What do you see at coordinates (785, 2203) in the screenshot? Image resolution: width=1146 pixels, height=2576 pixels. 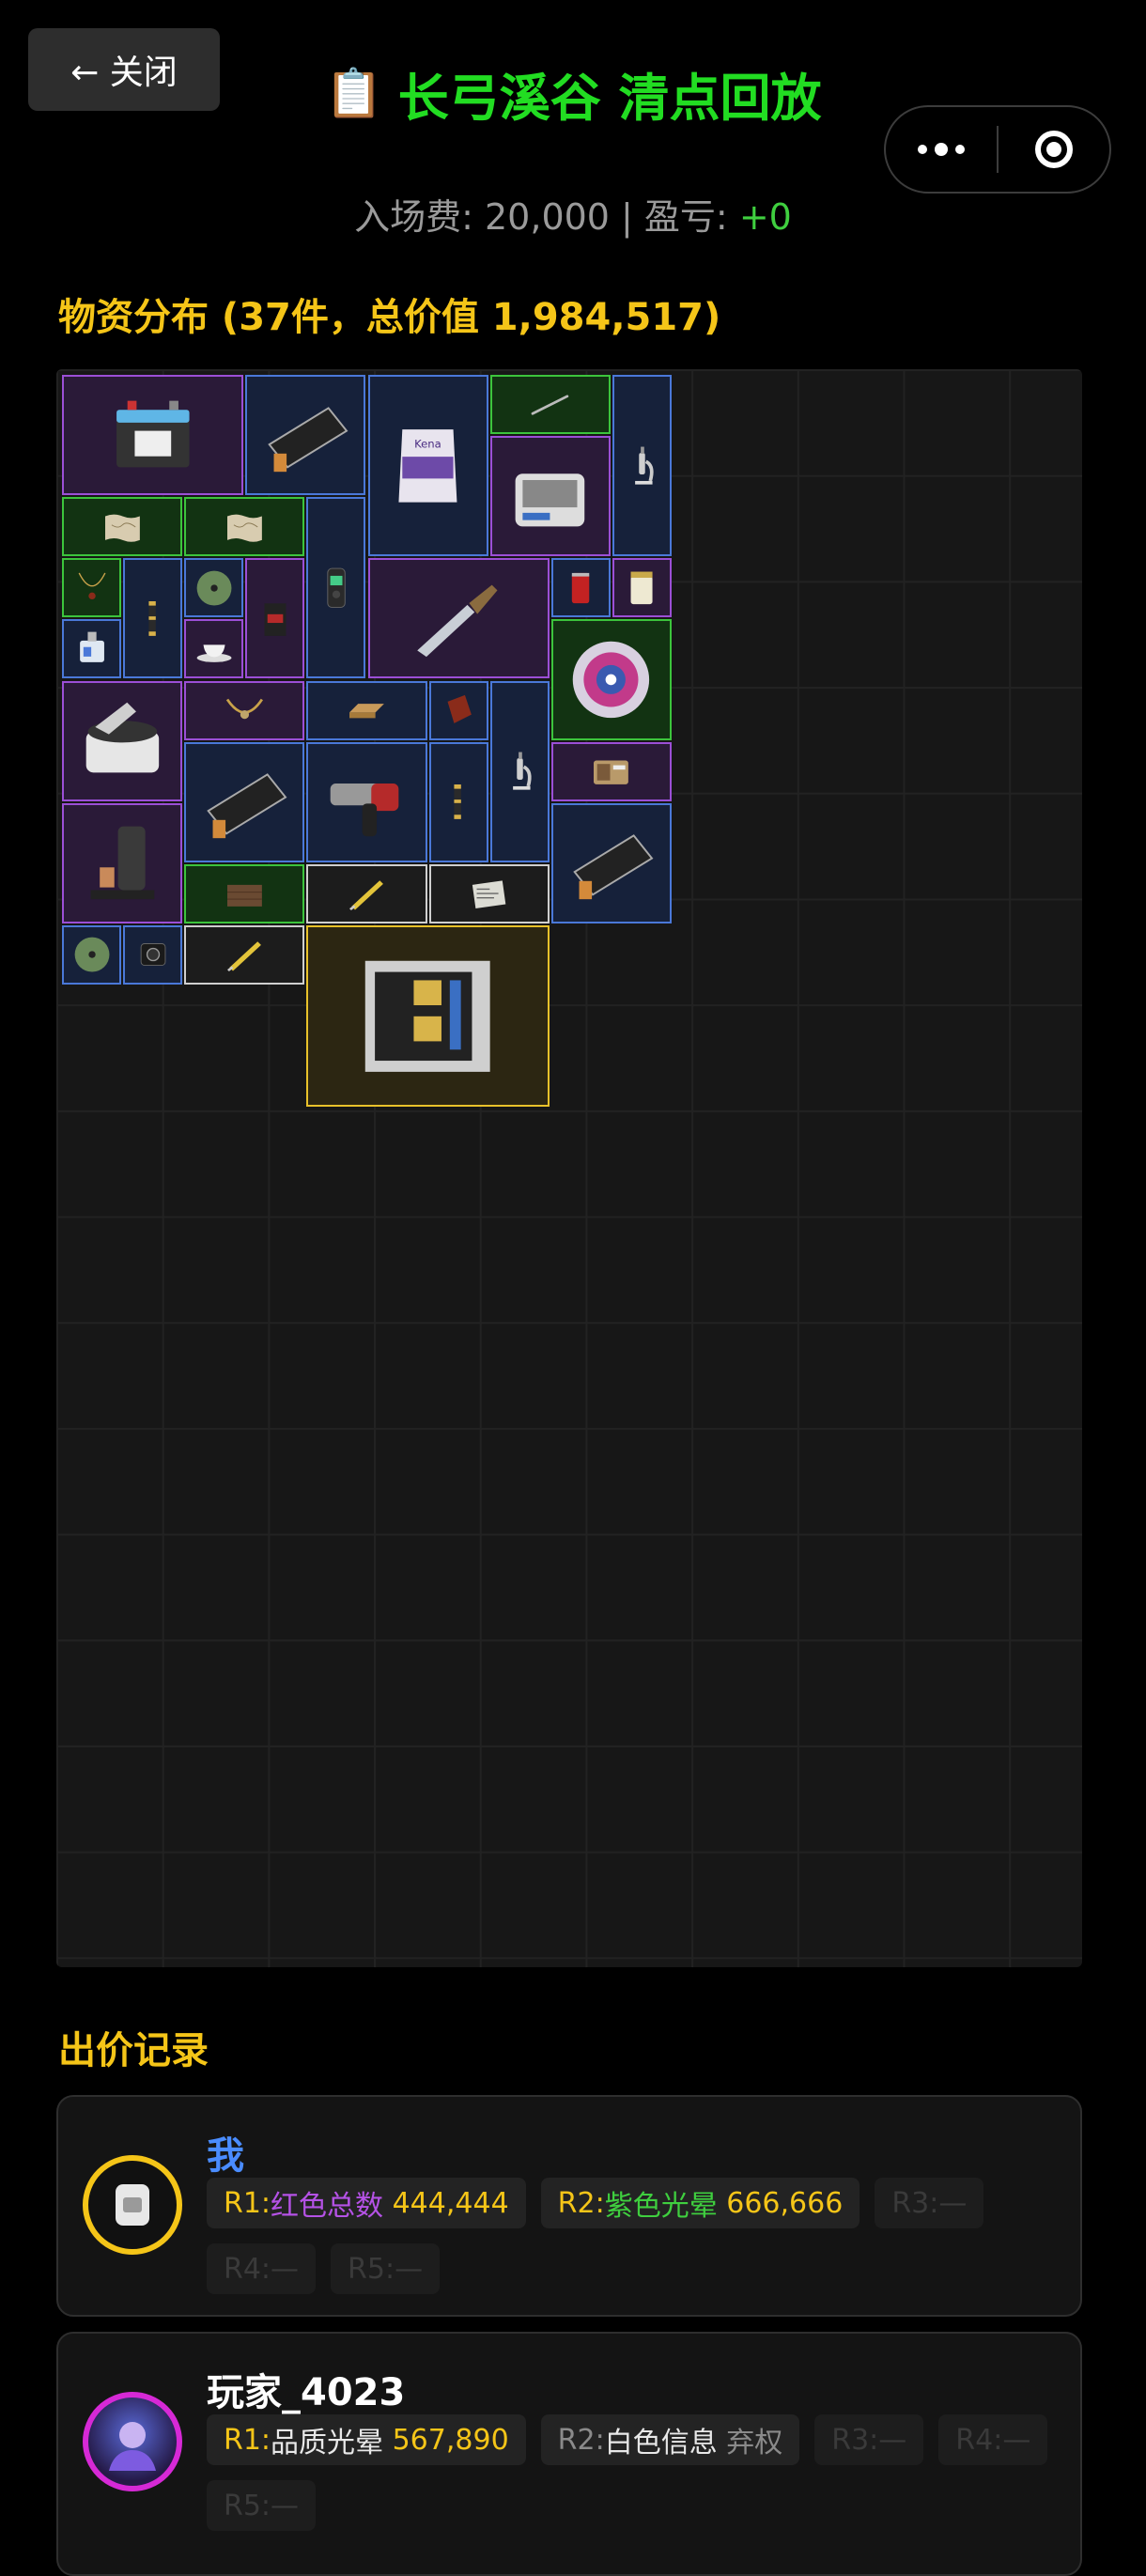 I see `round-value: 666,666` at bounding box center [785, 2203].